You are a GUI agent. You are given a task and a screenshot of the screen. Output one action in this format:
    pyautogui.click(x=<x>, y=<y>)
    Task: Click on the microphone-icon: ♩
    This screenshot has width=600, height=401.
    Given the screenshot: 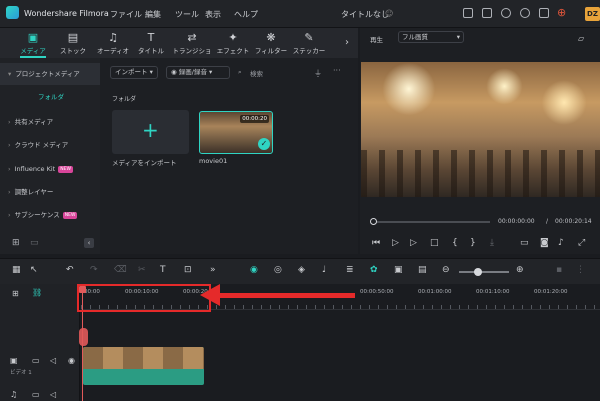 What is the action you would take?
    pyautogui.click(x=324, y=270)
    